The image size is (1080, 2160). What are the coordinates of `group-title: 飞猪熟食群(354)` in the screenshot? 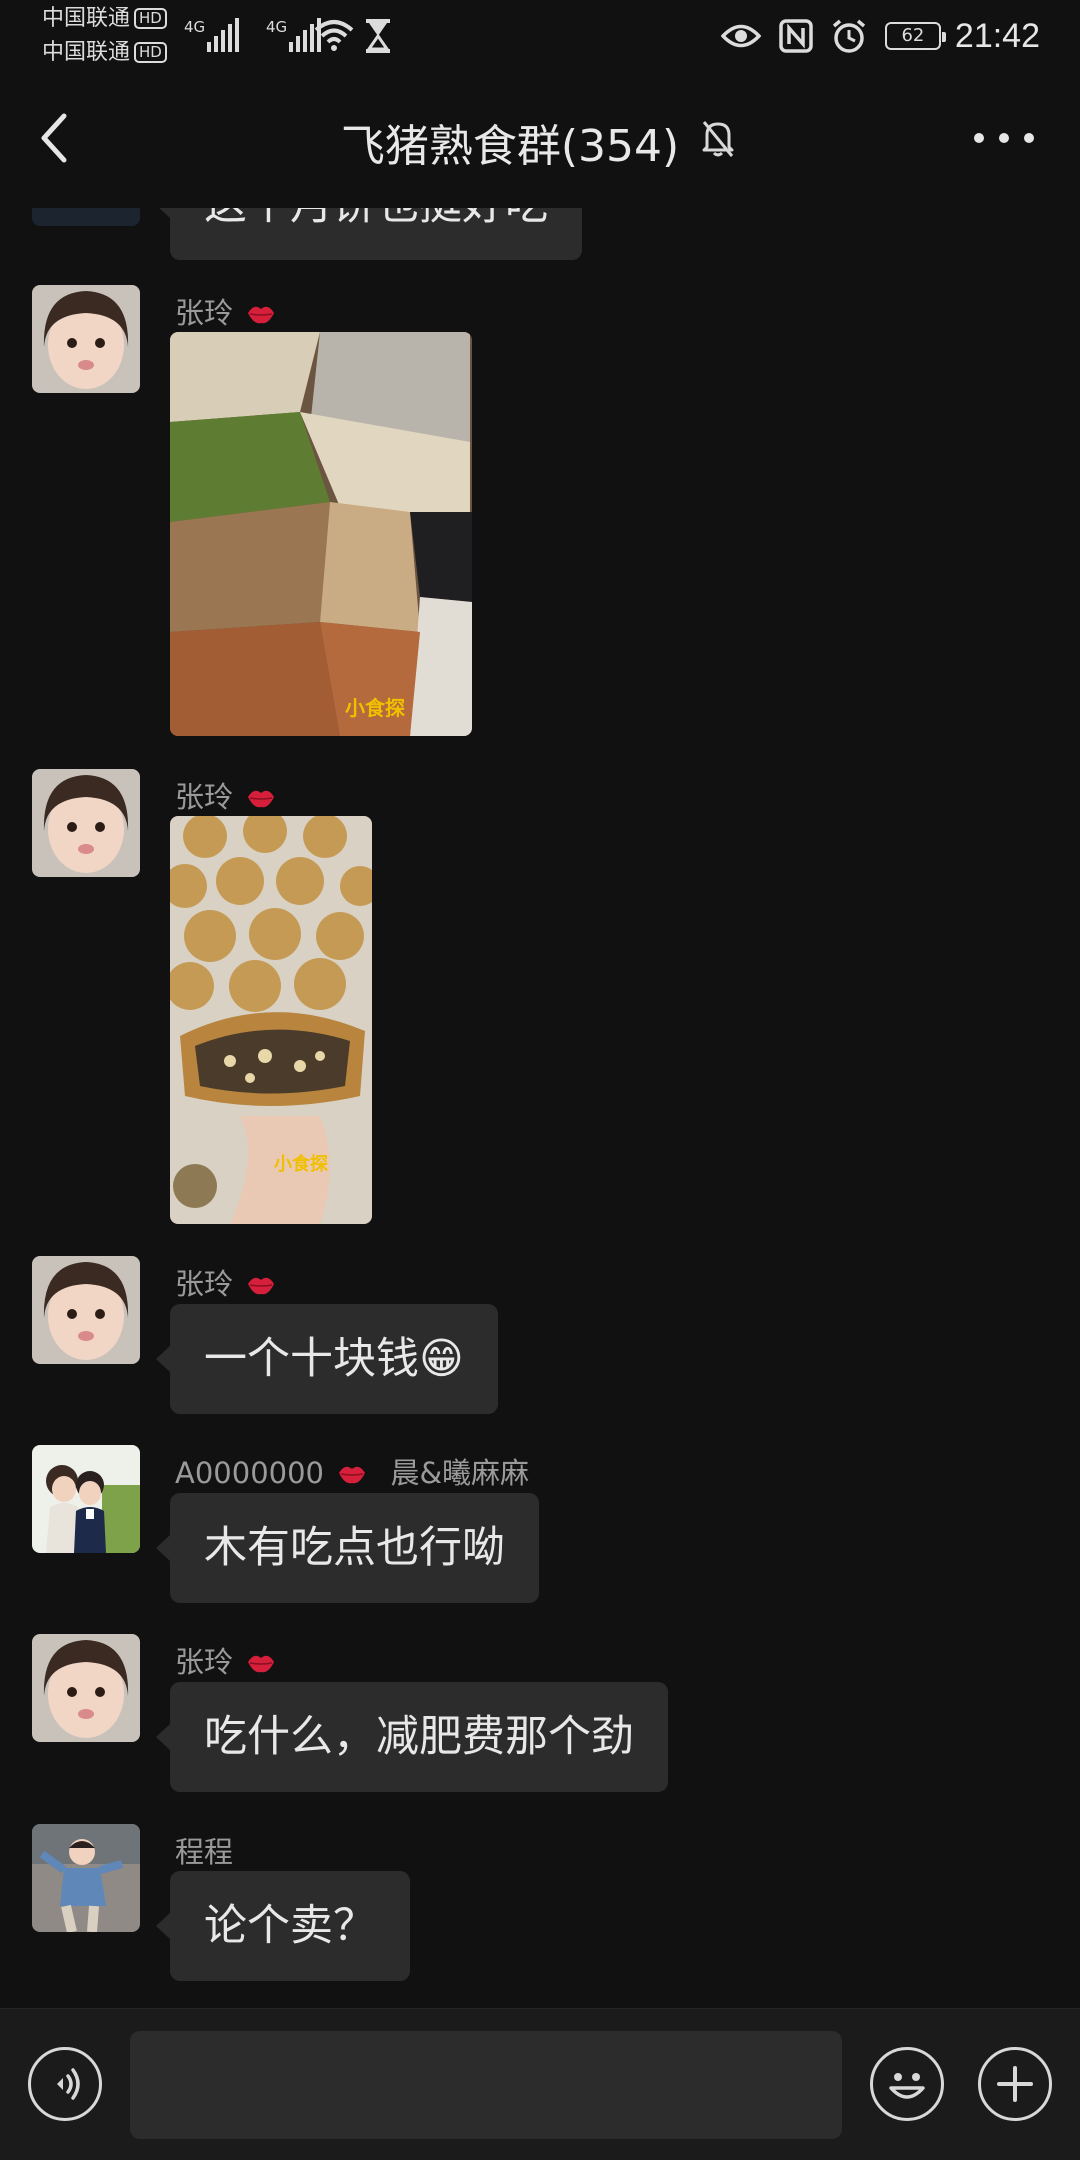 It's located at (510, 146).